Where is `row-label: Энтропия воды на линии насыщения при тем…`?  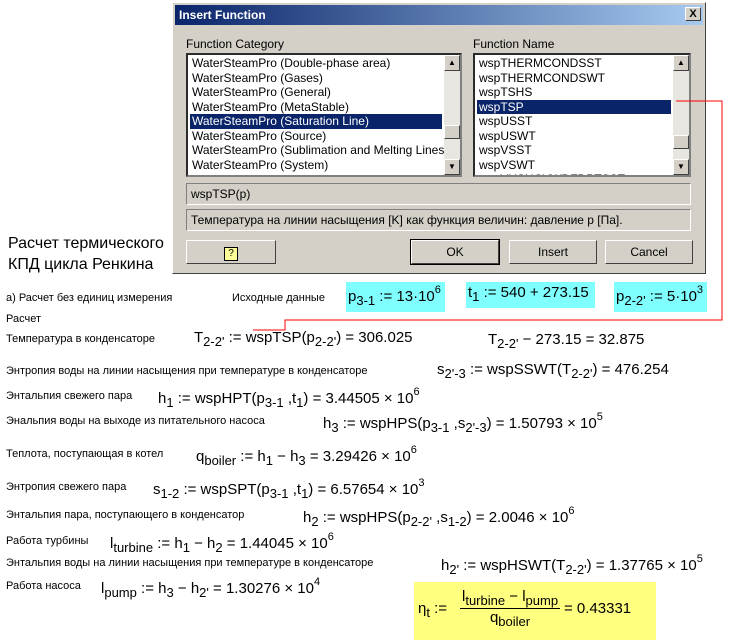 row-label: Энтропия воды на линии насыщения при тем… is located at coordinates (187, 371).